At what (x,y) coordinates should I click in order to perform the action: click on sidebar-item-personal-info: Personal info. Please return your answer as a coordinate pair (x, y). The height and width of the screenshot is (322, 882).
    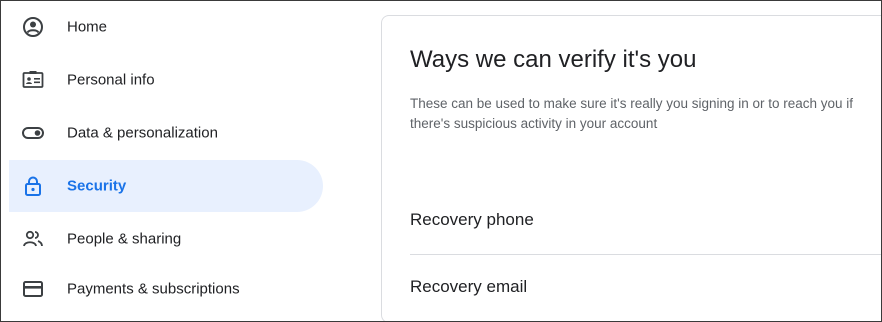
    Looking at the image, I should click on (166, 80).